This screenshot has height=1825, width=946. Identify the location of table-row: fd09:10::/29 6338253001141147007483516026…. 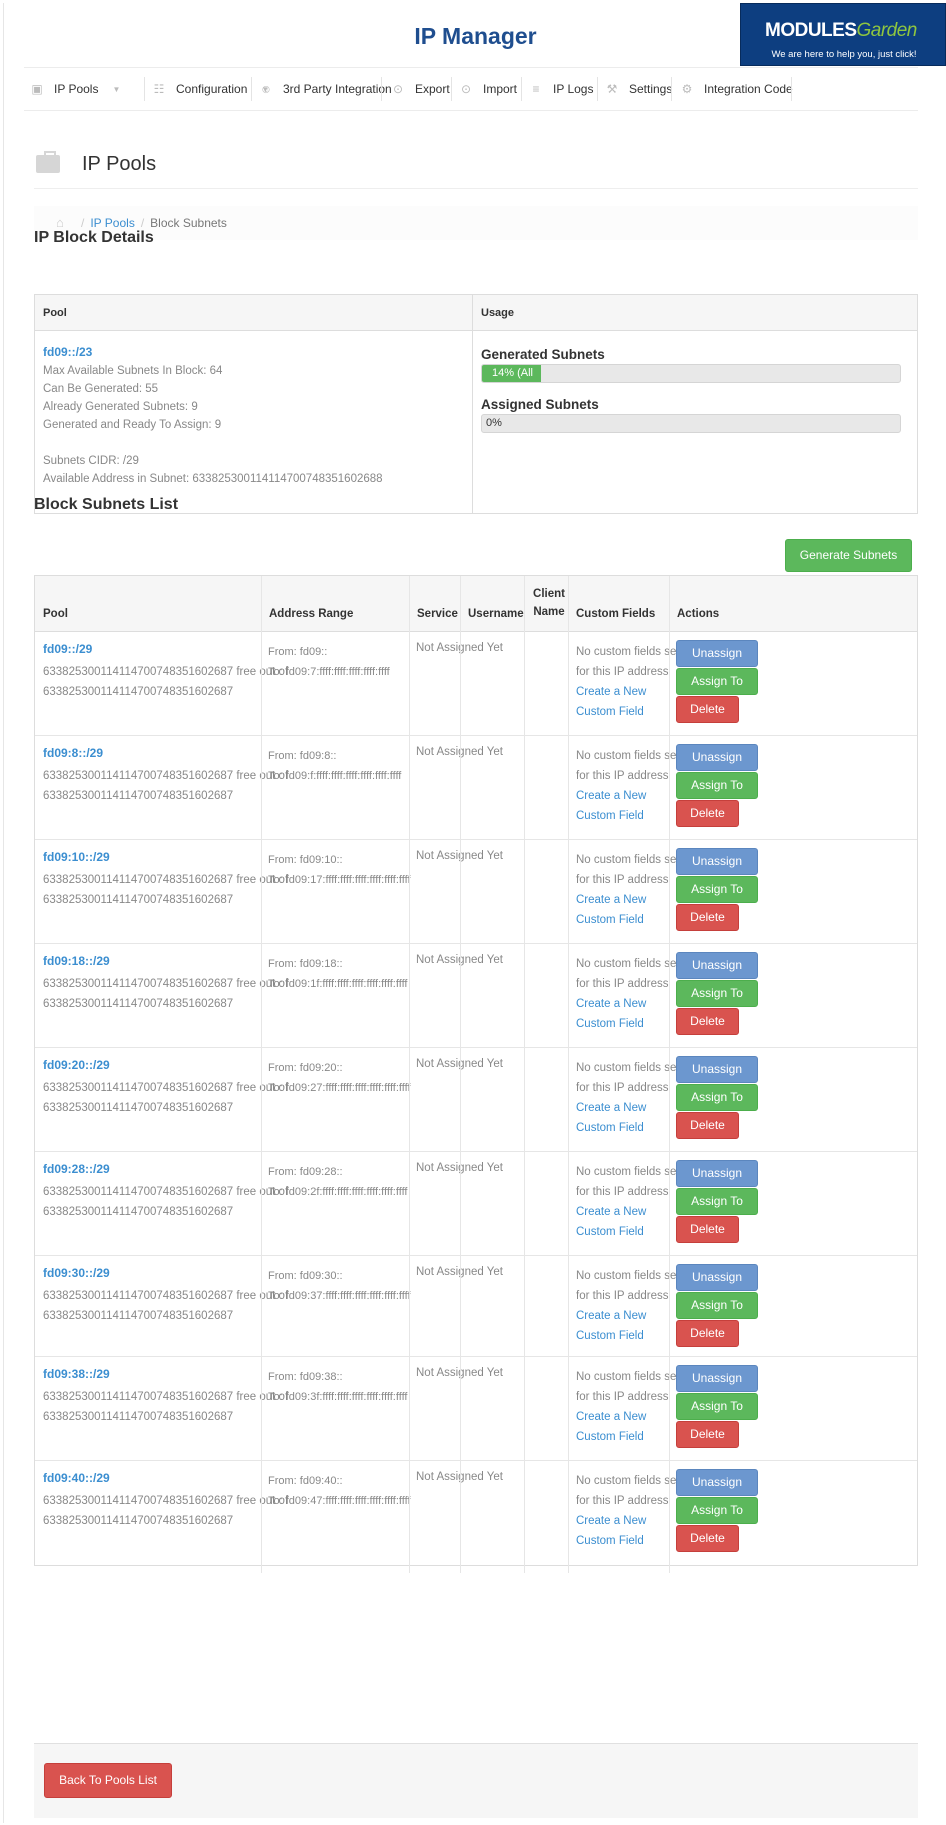
(476, 892).